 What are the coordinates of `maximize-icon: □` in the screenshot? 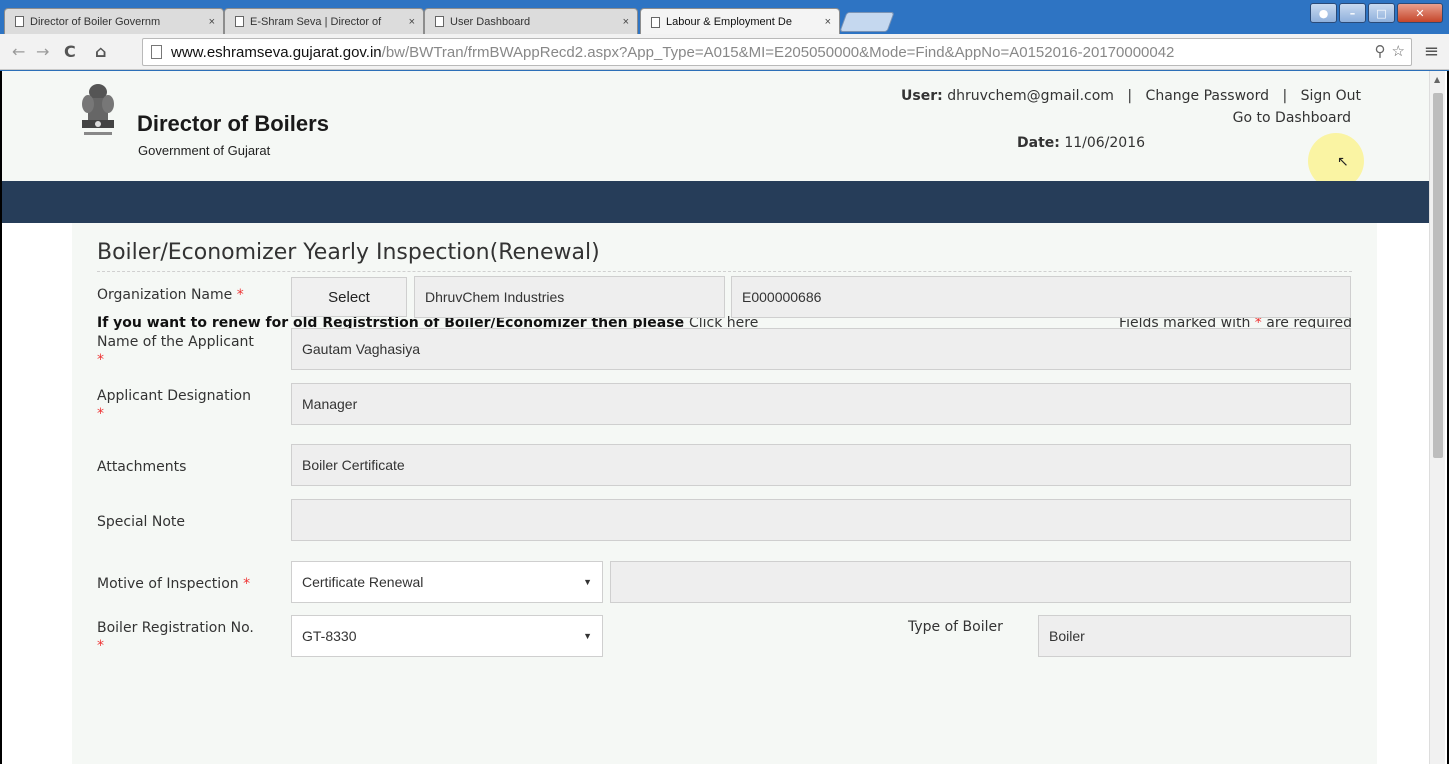 It's located at (1381, 13).